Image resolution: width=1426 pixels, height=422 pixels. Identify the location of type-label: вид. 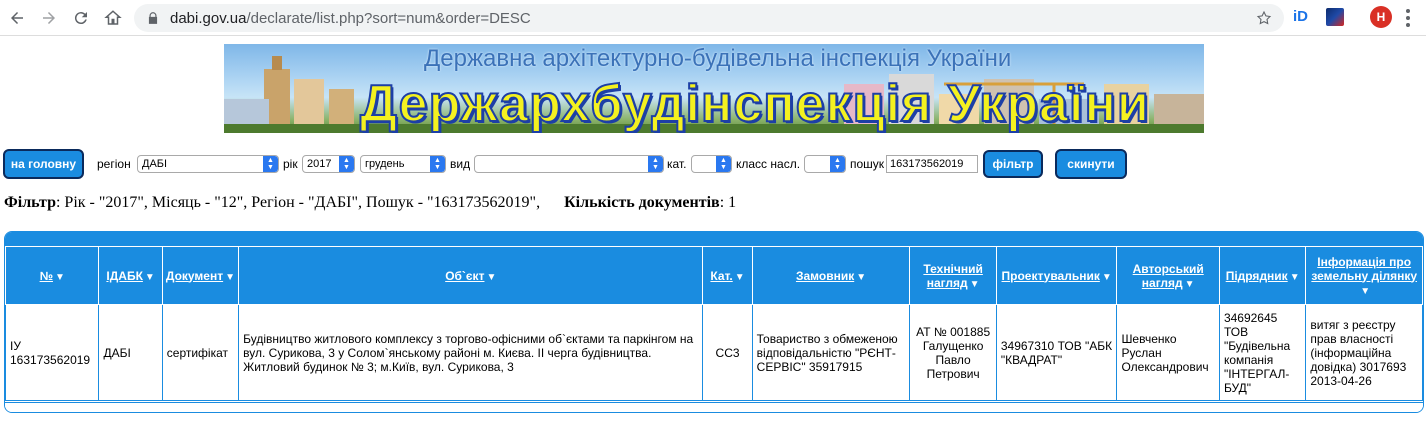
(460, 164).